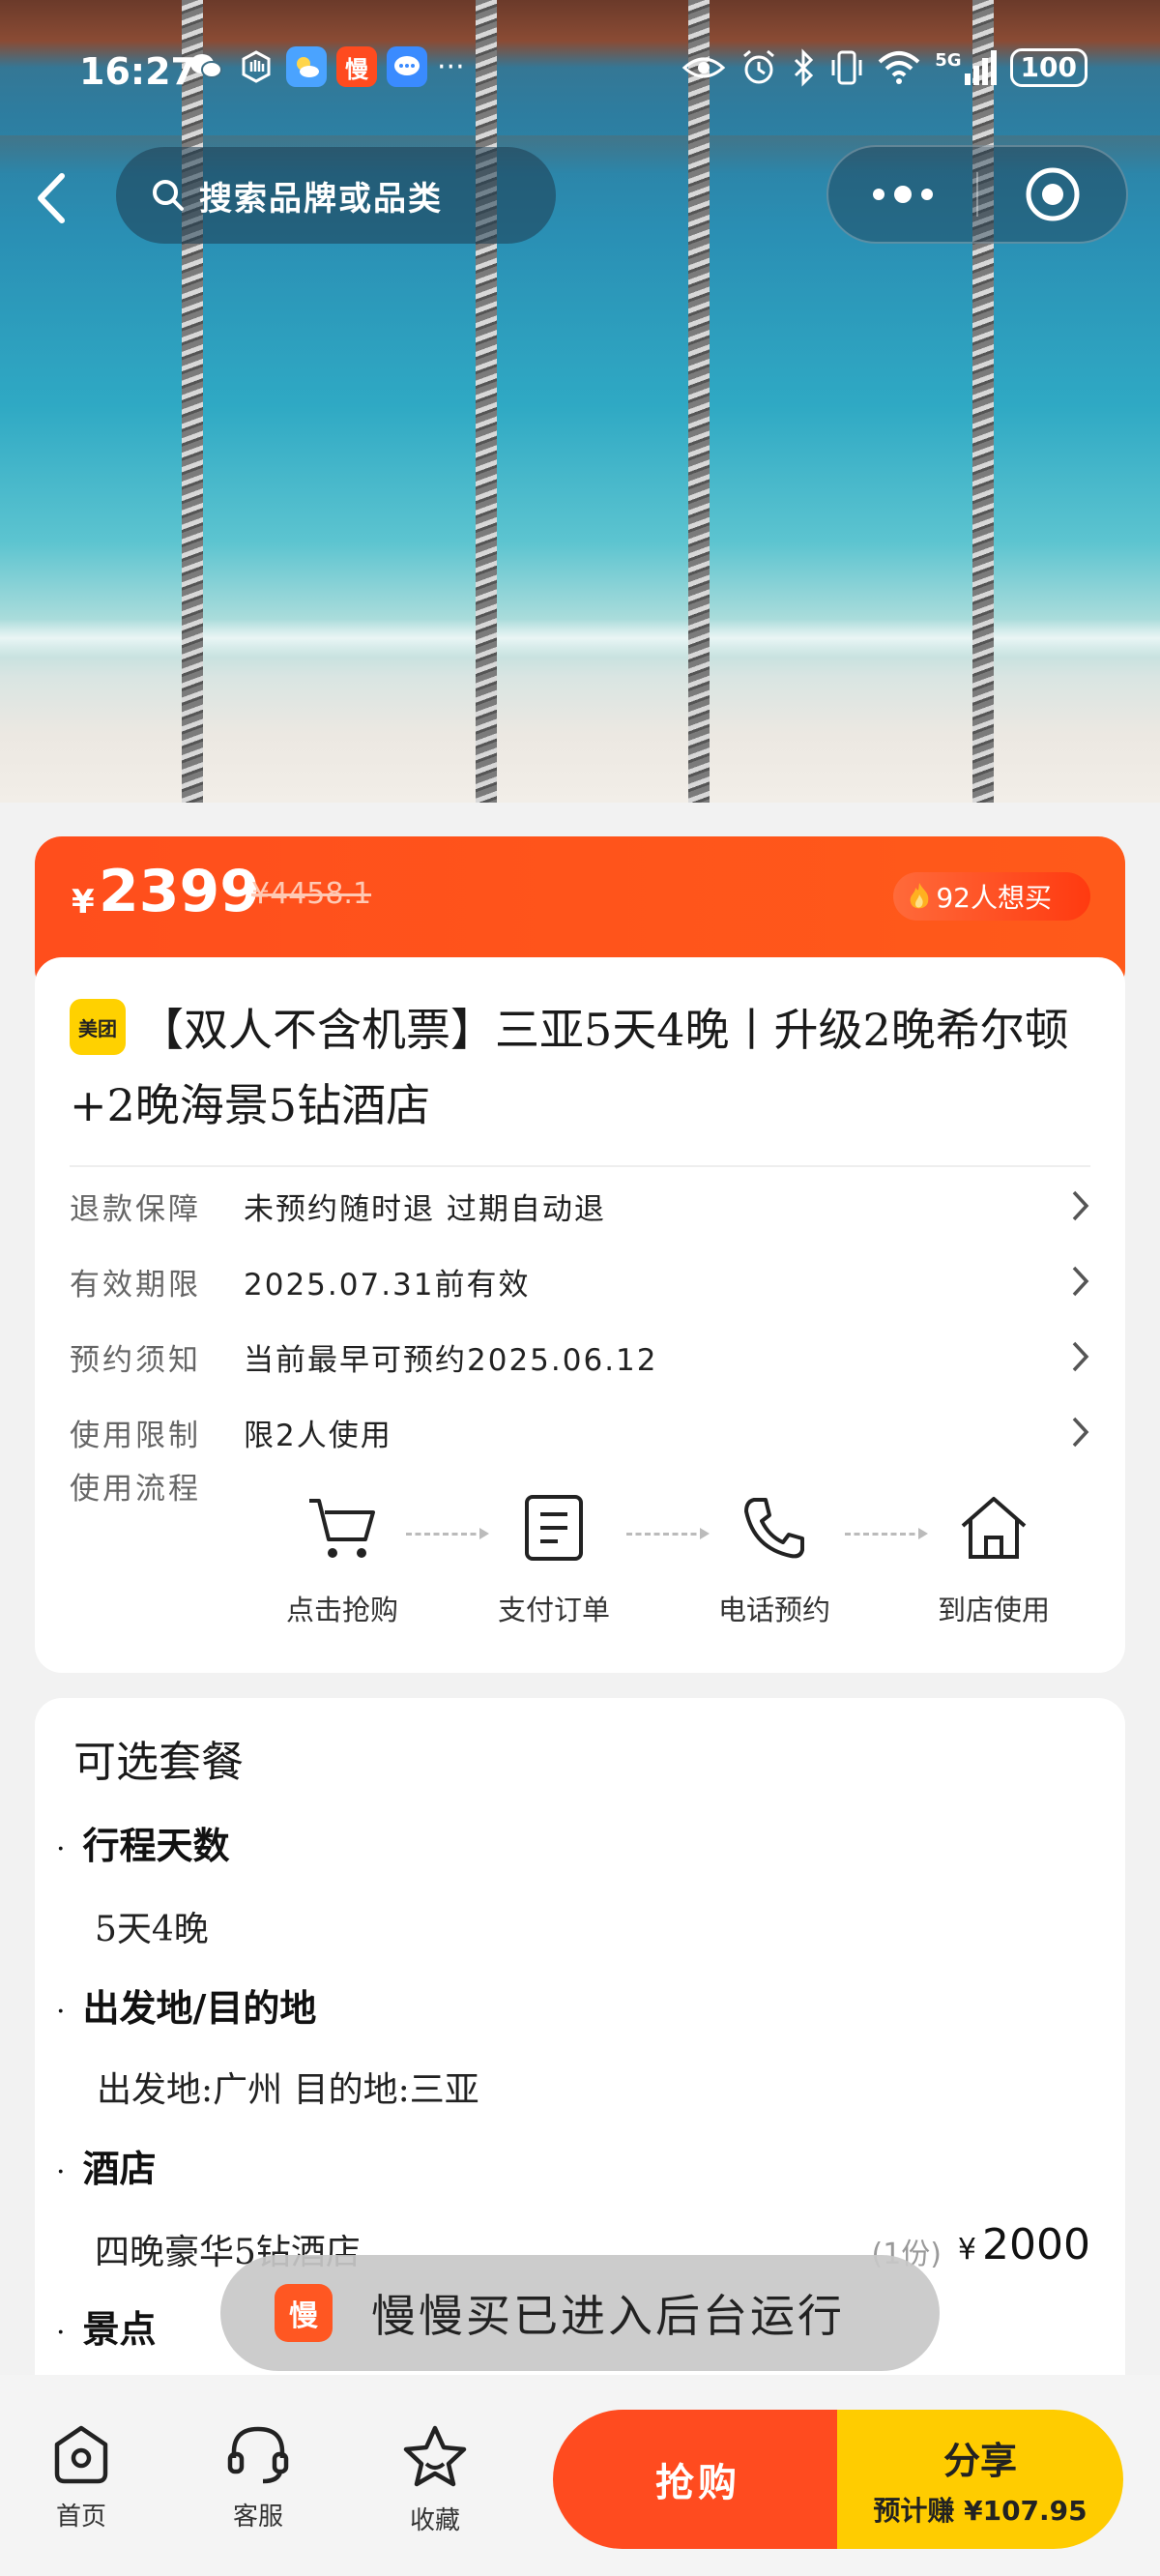 The height and width of the screenshot is (2576, 1160). What do you see at coordinates (83, 902) in the screenshot?
I see `currency-symbol: ¥` at bounding box center [83, 902].